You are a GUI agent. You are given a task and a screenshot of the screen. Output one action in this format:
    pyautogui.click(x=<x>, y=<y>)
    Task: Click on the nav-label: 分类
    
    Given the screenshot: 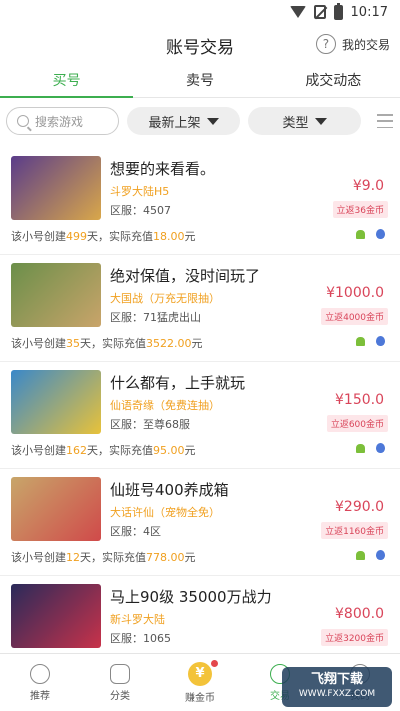 What is the action you would take?
    pyautogui.click(x=120, y=696)
    